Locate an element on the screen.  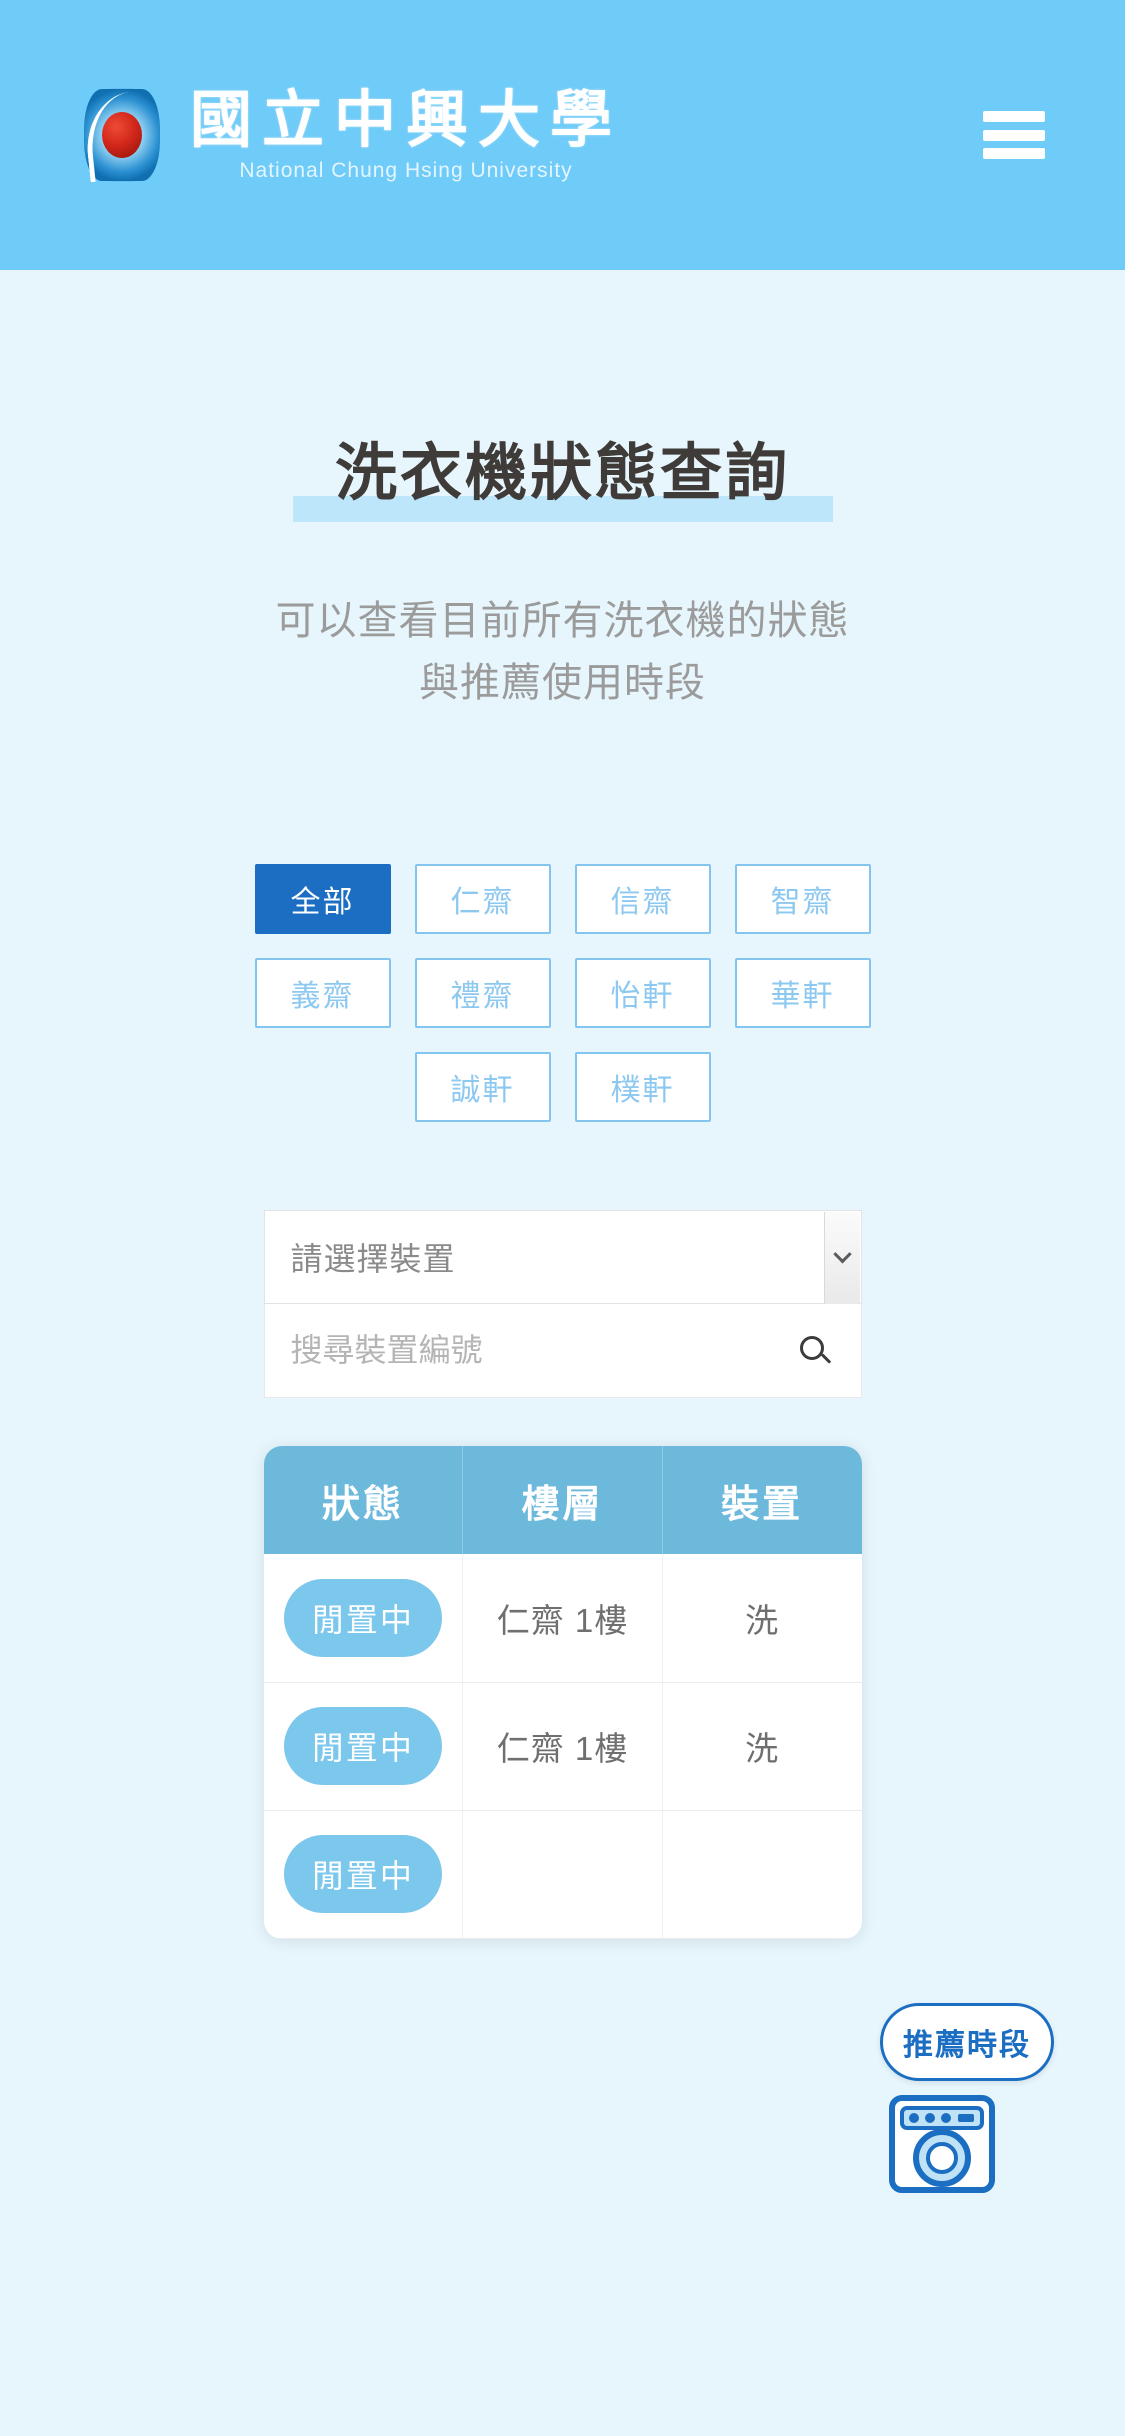
brand-logo-link: 國立中興大學 National Chung Hsing University is located at coordinates (351, 135).